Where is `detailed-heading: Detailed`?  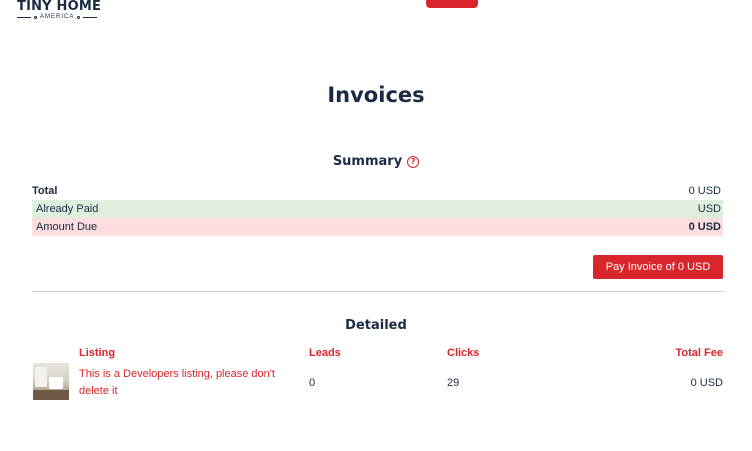
detailed-heading: Detailed is located at coordinates (376, 325).